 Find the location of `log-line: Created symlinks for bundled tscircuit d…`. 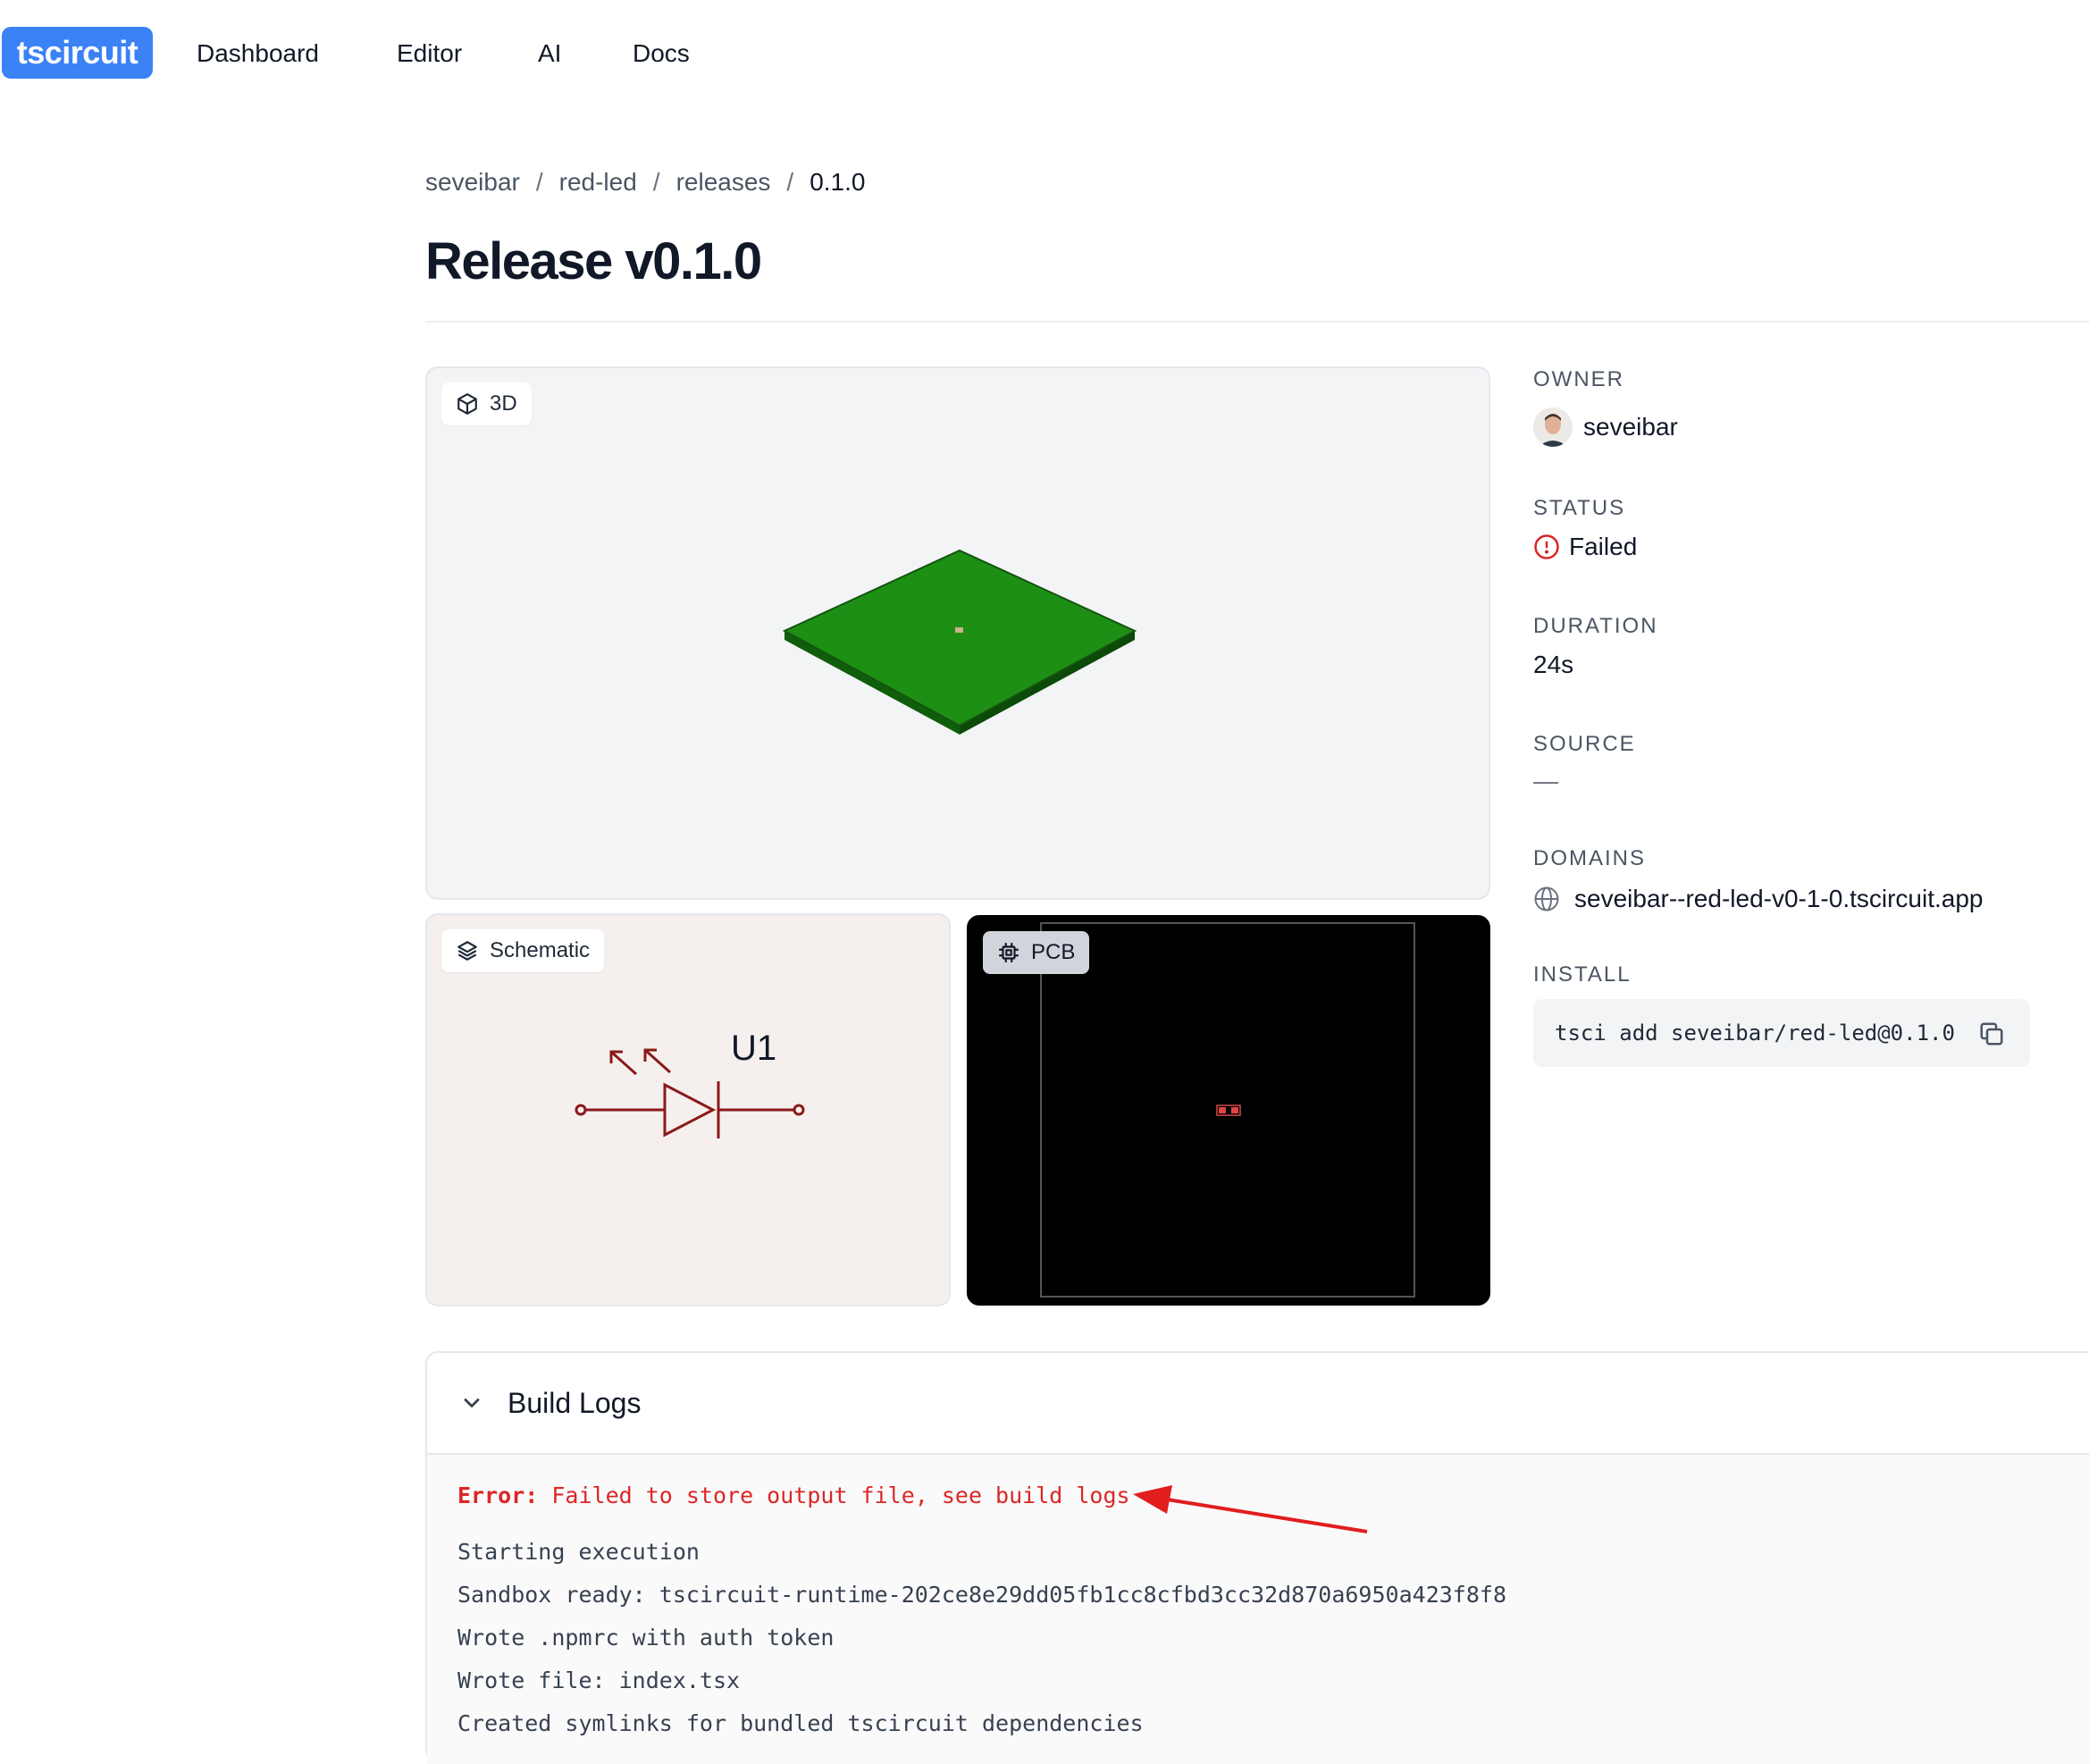

log-line: Created symlinks for bundled tscircuit d… is located at coordinates (800, 1723).